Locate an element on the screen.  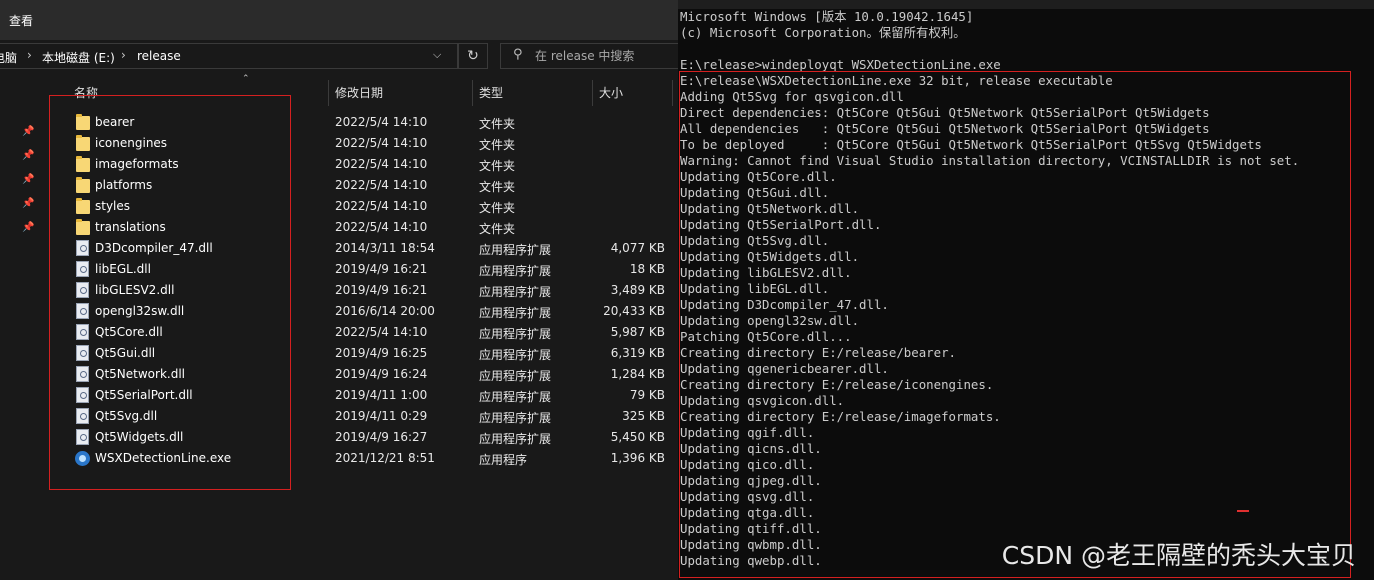
breadcrumb-drive: 本地磁盘 (E:) is located at coordinates (78, 57).